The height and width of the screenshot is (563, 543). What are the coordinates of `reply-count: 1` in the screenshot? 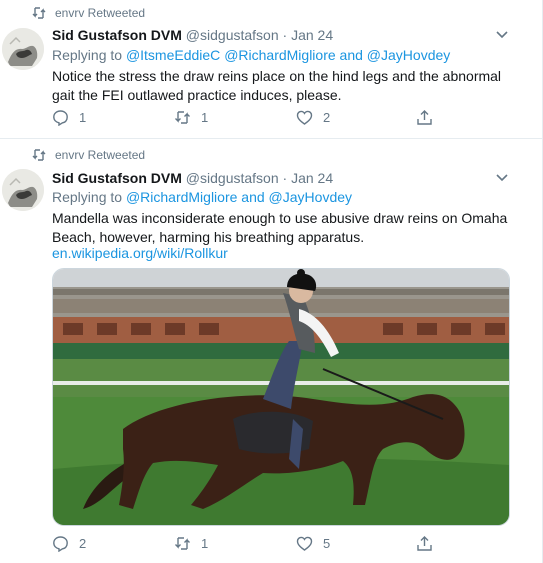 It's located at (83, 117).